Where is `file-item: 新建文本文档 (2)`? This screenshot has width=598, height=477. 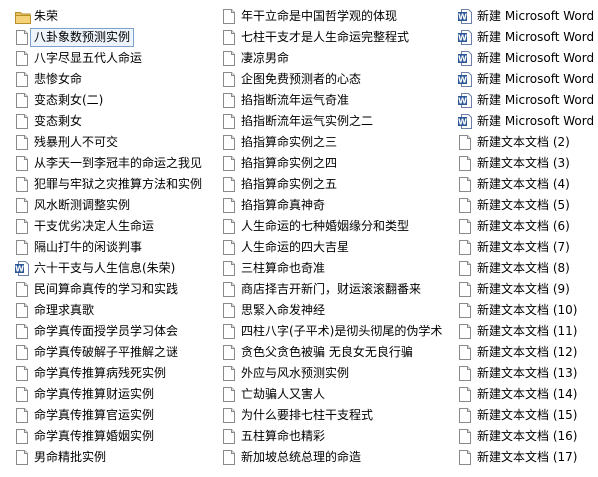 file-item: 新建文本文档 (2) is located at coordinates (527, 142).